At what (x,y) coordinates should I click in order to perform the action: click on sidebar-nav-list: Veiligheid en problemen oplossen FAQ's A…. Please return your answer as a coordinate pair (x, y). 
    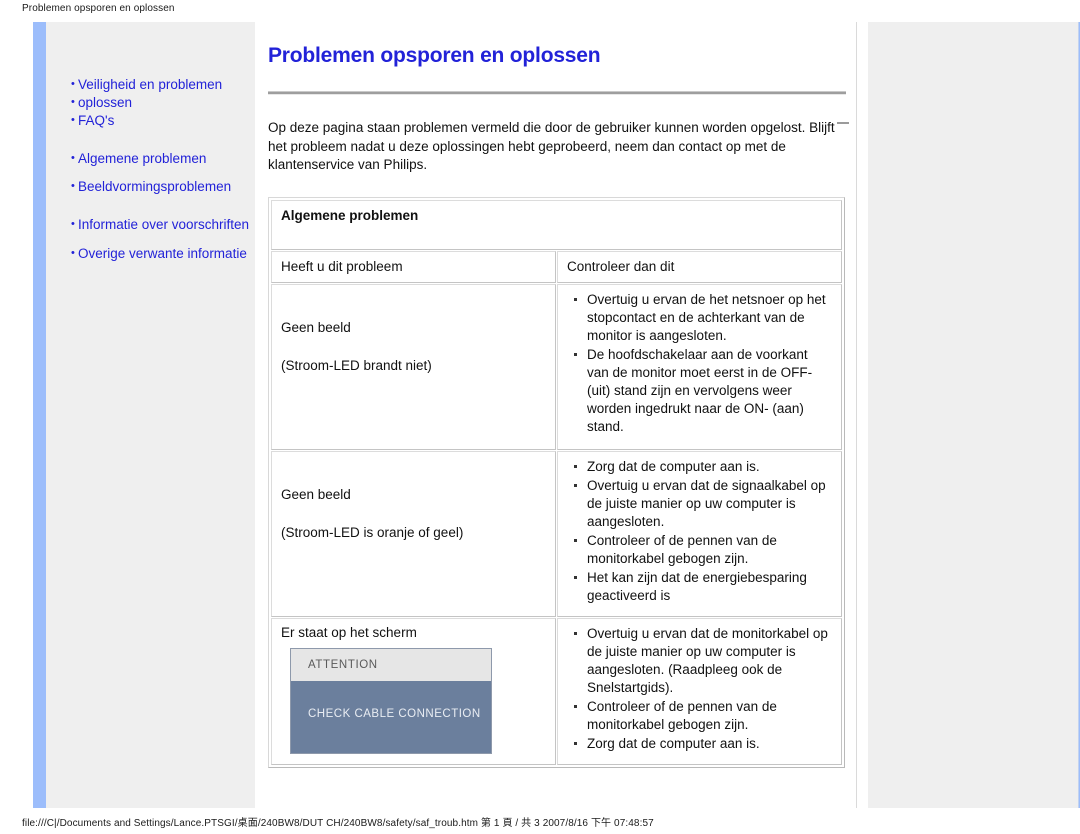
    Looking at the image, I should click on (166, 169).